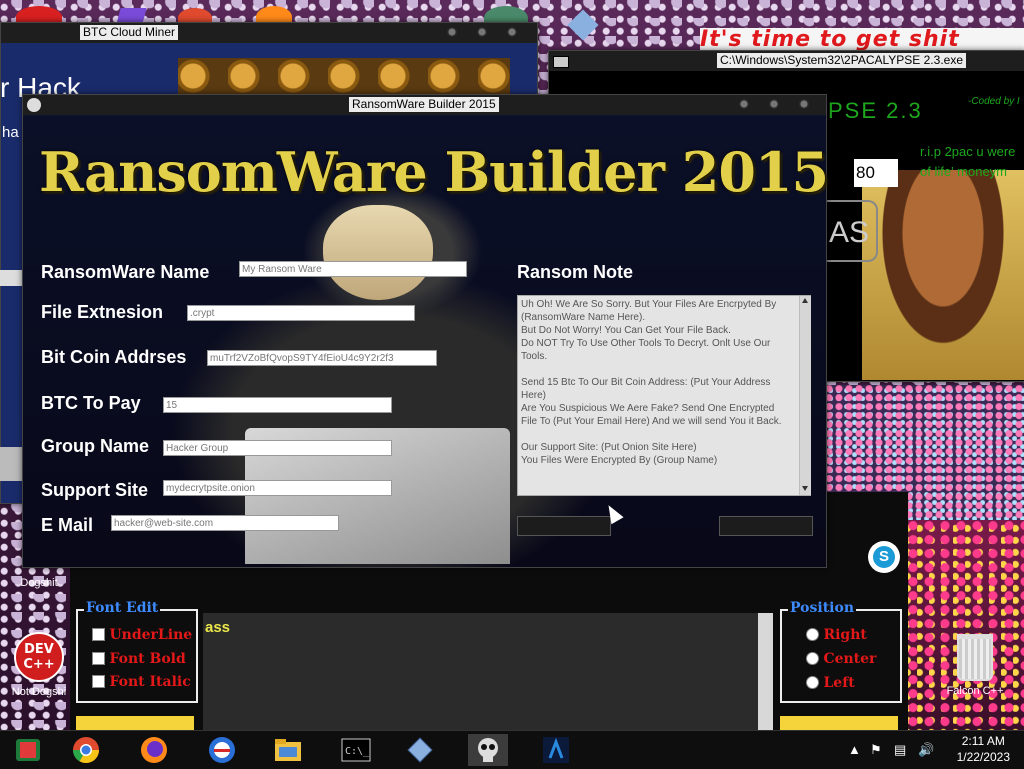 This screenshot has width=1024, height=769. Describe the element at coordinates (512, 749) in the screenshot. I see `taskbar: C:\_ ▲ ⚑ ▤ 🔊 2:11 AM 1/22/2023` at that location.